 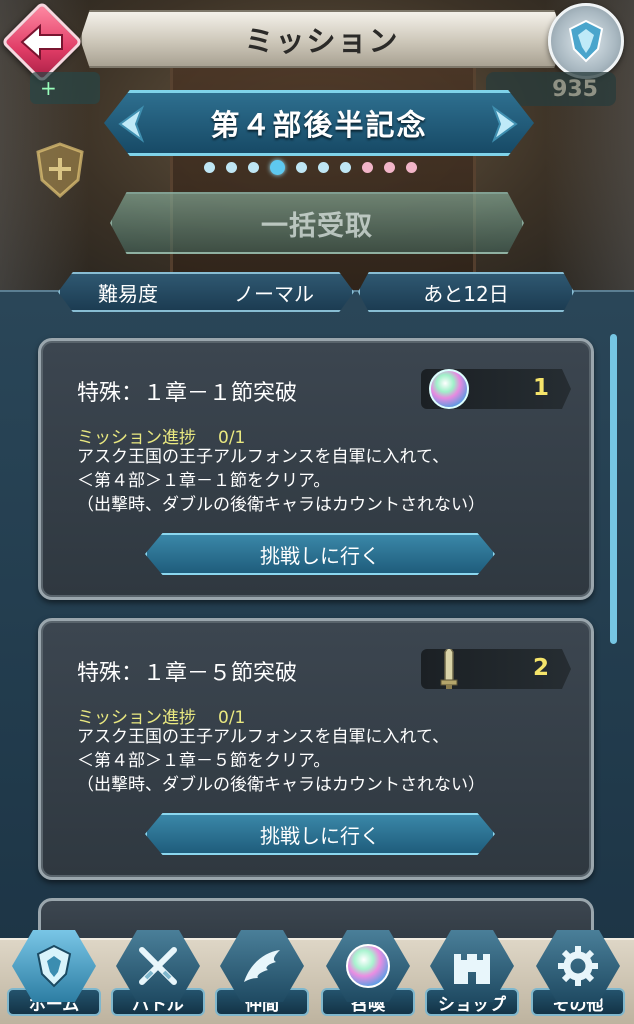 I want to click on chevron-right-icon, so click(x=501, y=124).